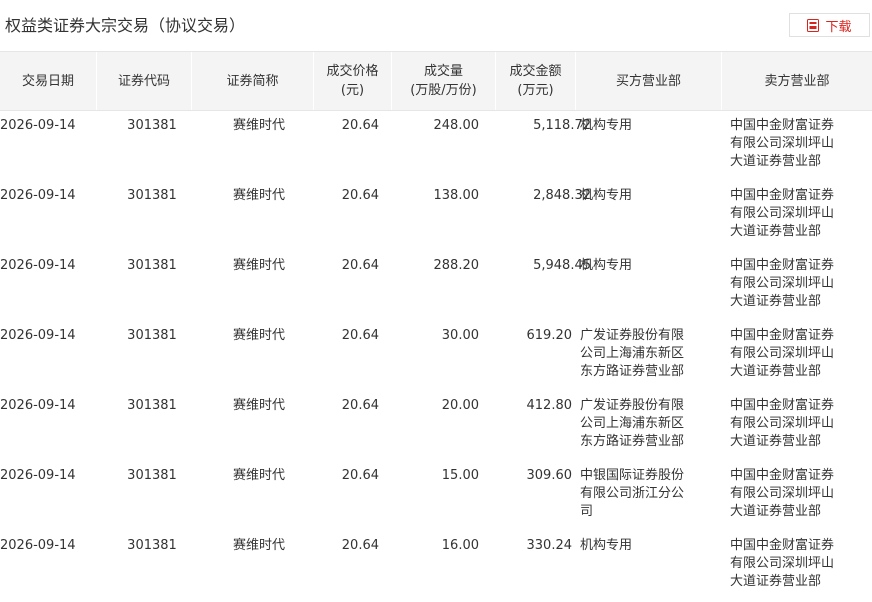 The width and height of the screenshot is (872, 602). I want to click on cell-volume: 15.00, so click(460, 475).